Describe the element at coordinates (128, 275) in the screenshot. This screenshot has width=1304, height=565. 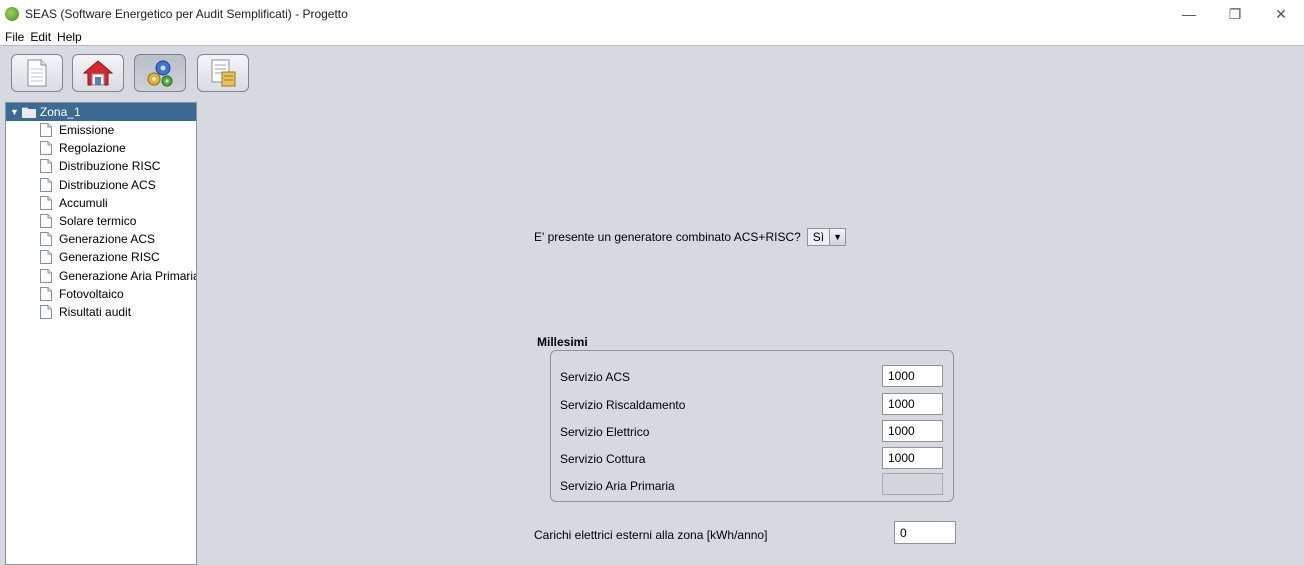
I see `tree-item-label: Generazione Aria Primaria` at that location.